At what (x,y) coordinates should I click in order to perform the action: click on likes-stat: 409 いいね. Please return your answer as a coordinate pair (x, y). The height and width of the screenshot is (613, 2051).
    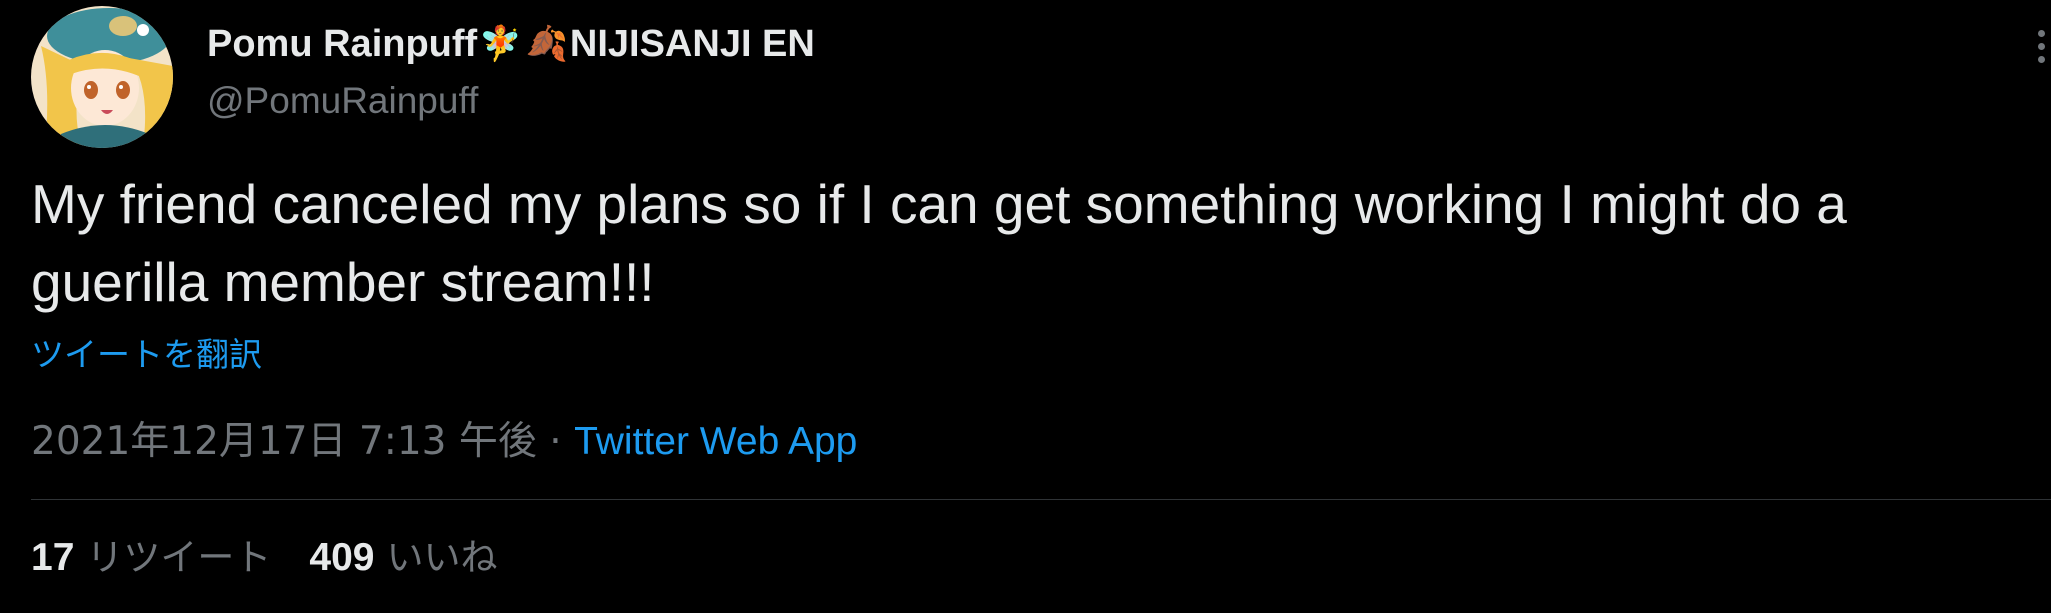
    Looking at the image, I should click on (403, 558).